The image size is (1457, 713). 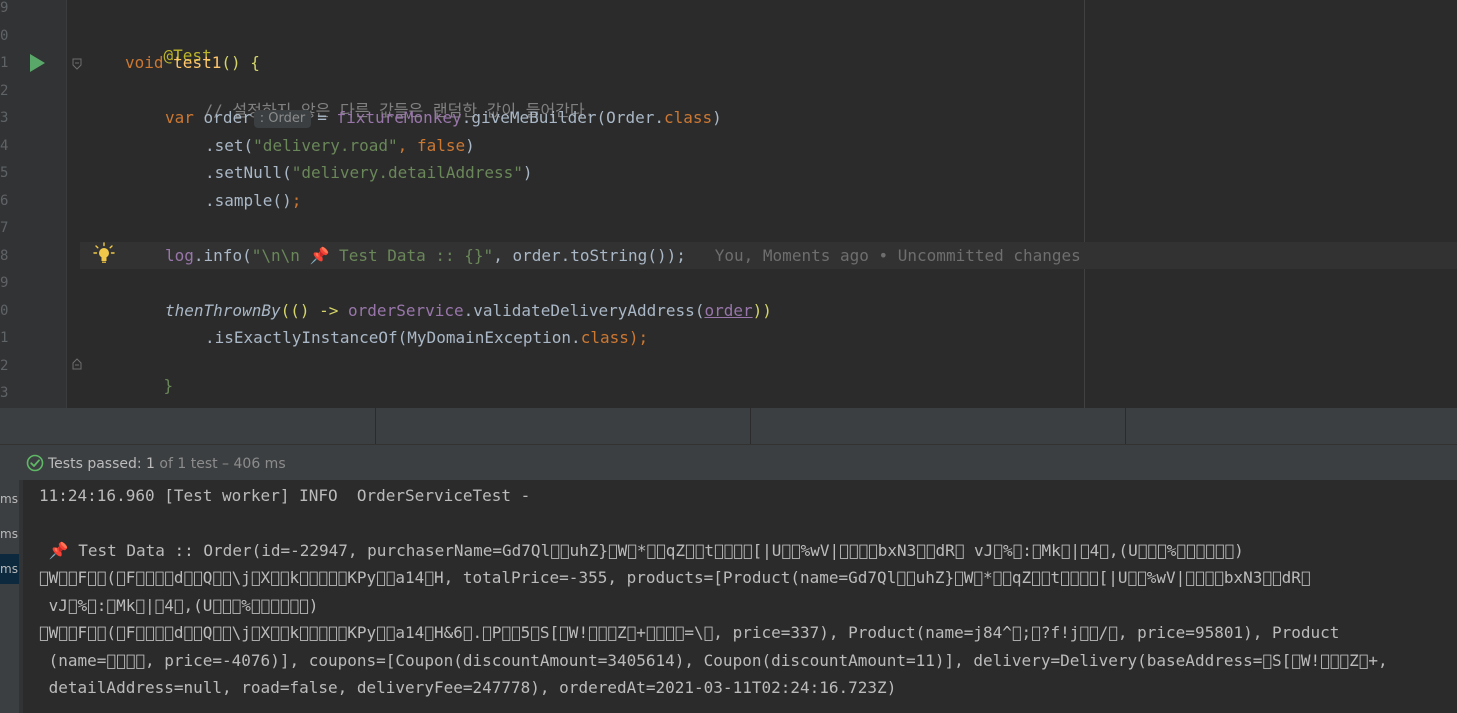 I want to click on tests-passed-summary: Tests passed: 1 of 1 test – 406 ms, so click(x=167, y=464).